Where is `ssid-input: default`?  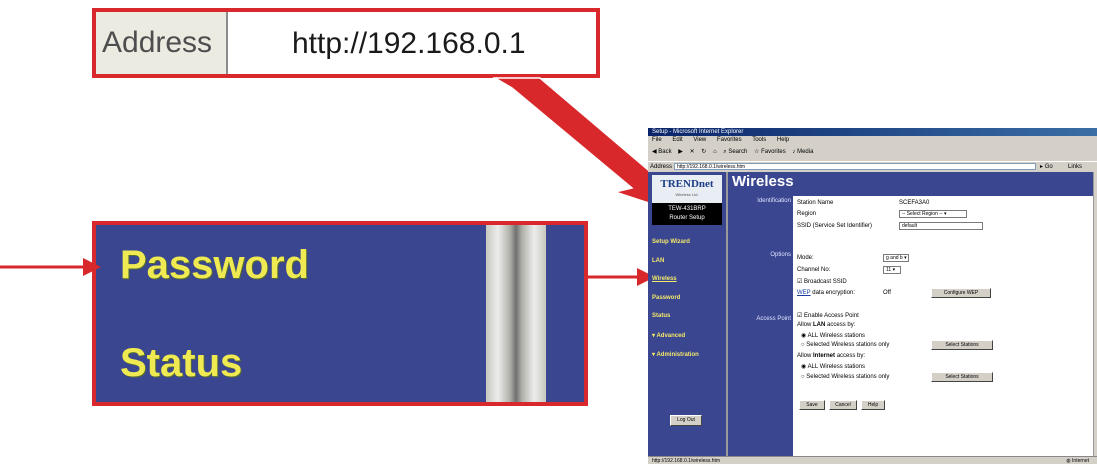 ssid-input: default is located at coordinates (941, 226).